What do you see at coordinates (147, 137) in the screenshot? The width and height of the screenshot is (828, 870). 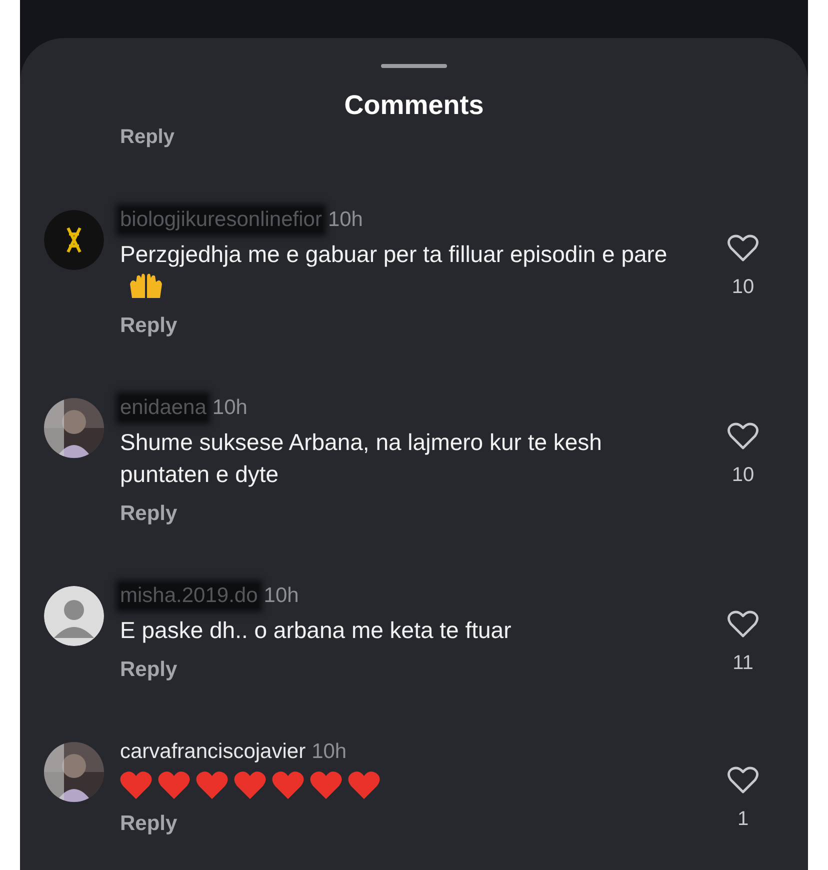 I see `reply-link: Reply` at bounding box center [147, 137].